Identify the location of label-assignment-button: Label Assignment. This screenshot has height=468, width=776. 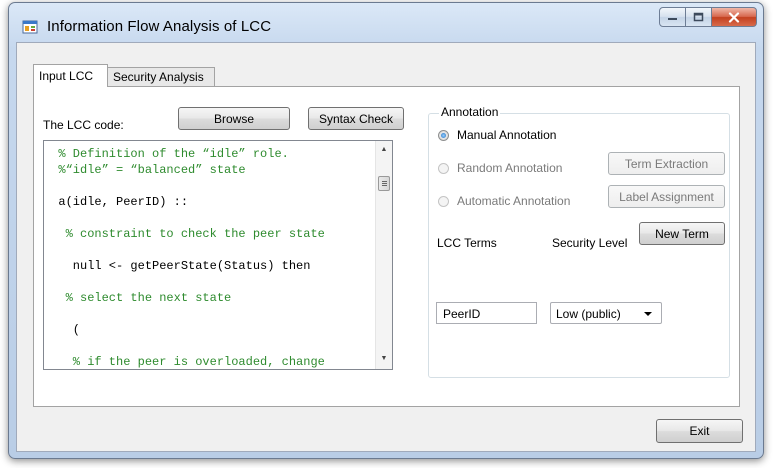
(666, 196).